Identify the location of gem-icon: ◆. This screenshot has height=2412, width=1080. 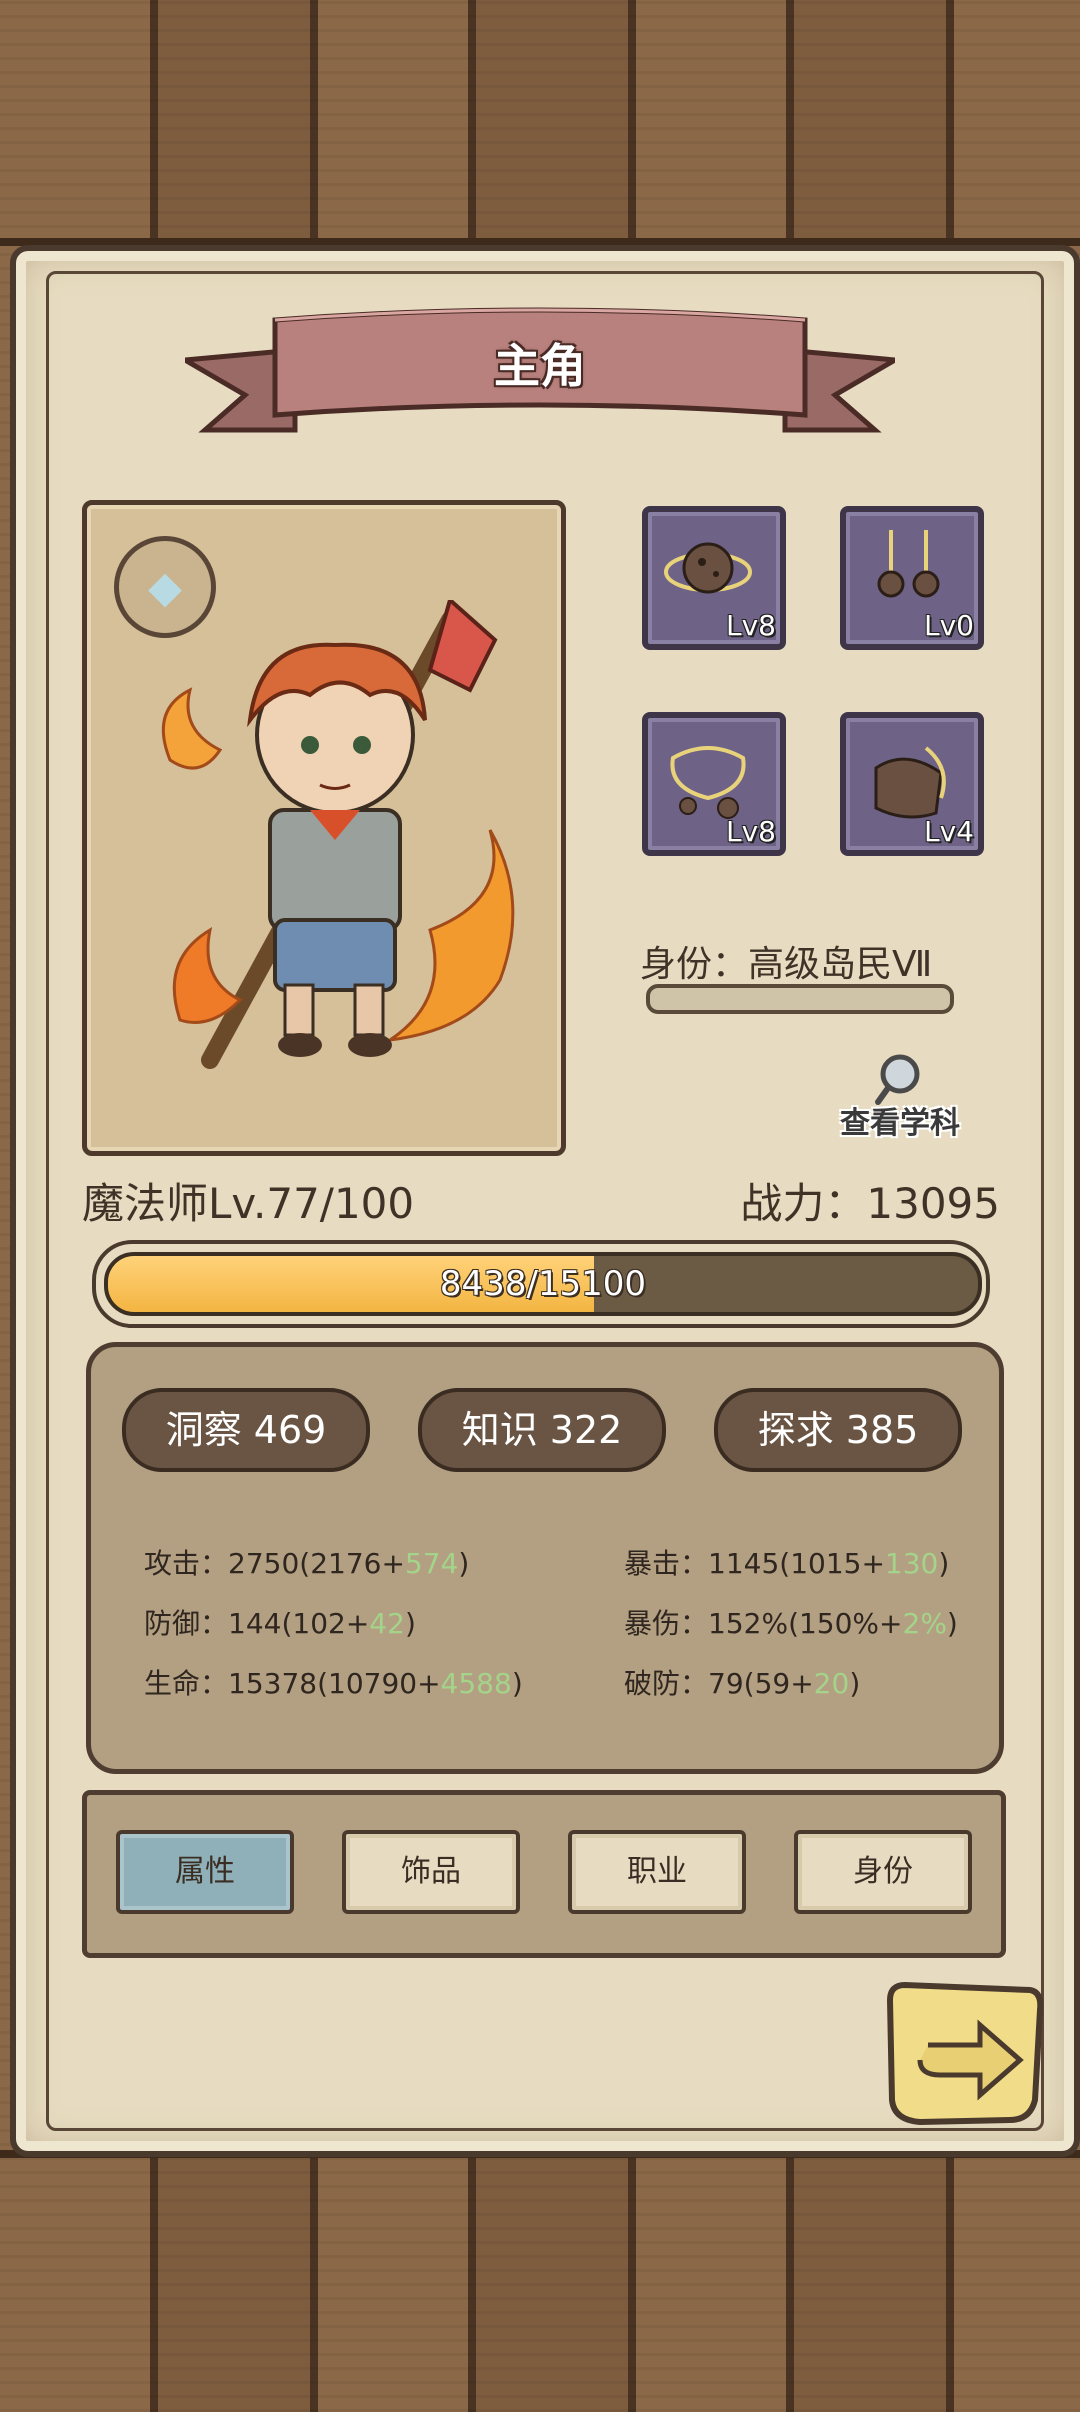
(165, 587).